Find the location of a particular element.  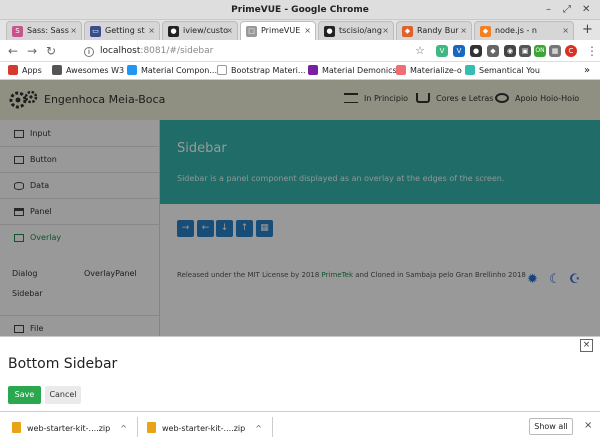

minimize-button: – is located at coordinates (548, 10).